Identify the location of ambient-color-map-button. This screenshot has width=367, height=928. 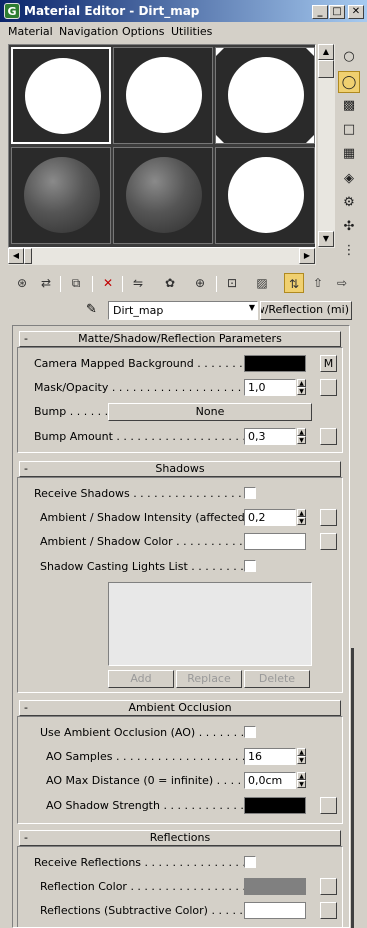
(328, 541).